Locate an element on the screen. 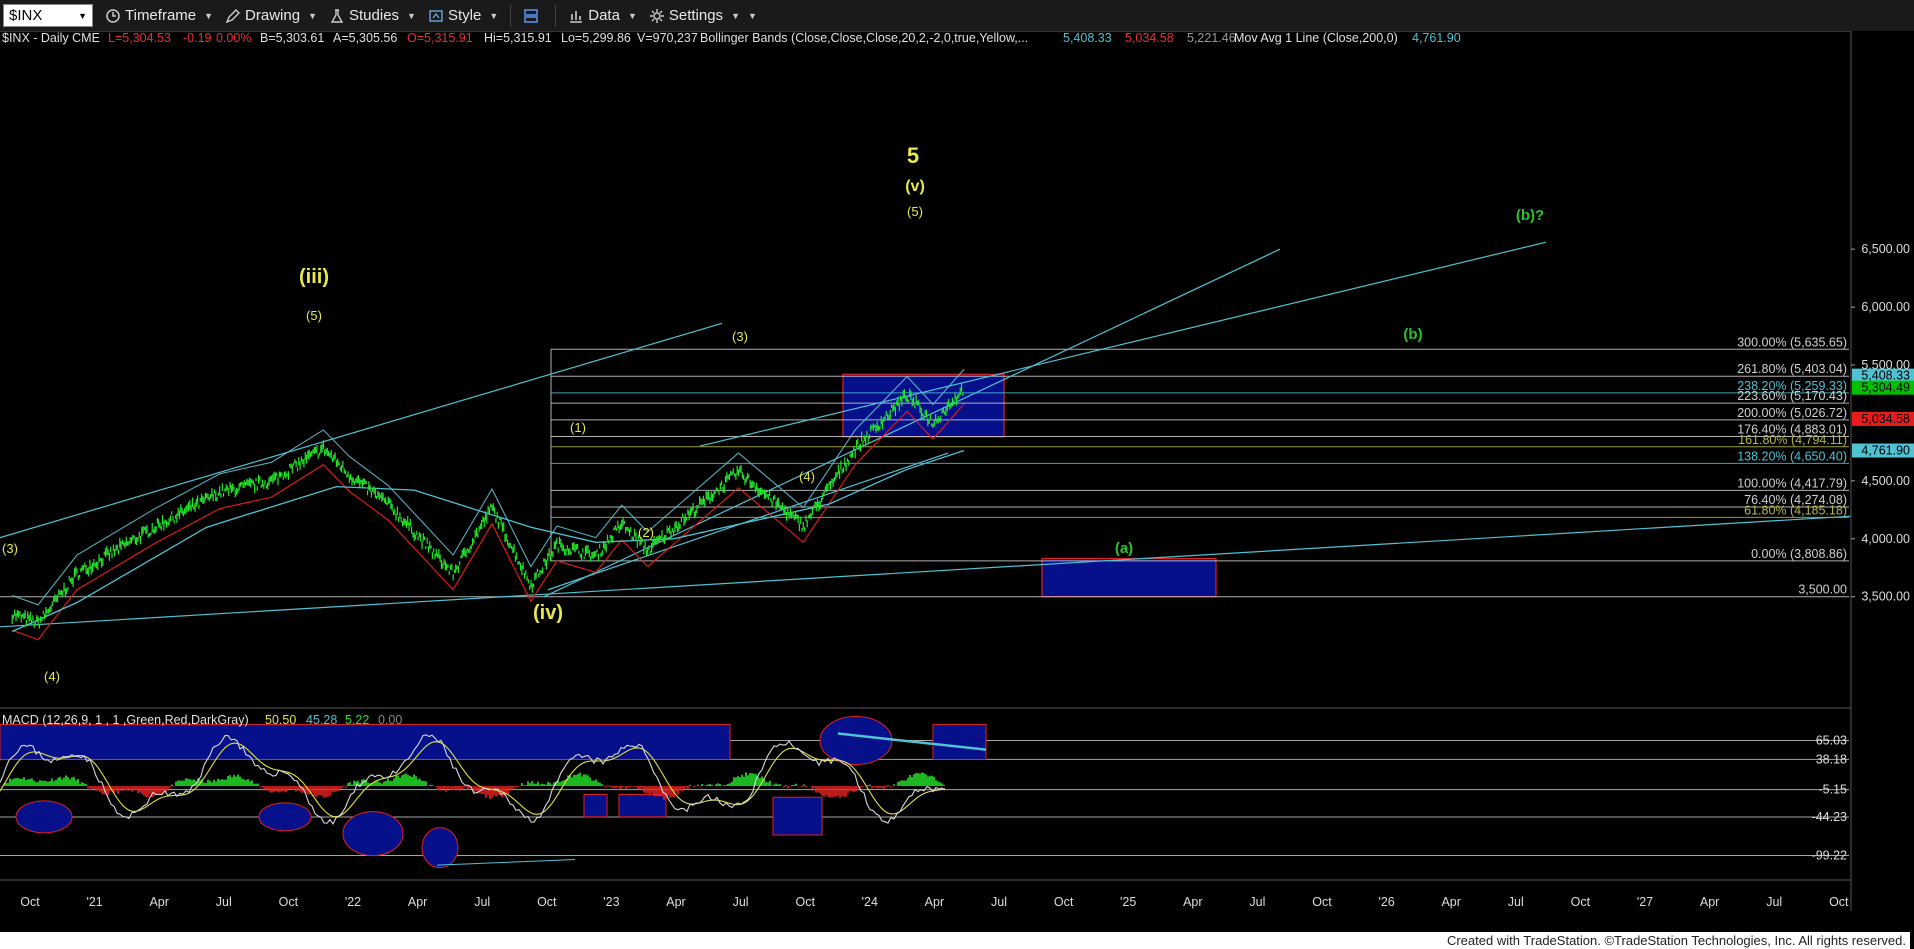 The height and width of the screenshot is (949, 1914). wave-label: (v) is located at coordinates (915, 186).